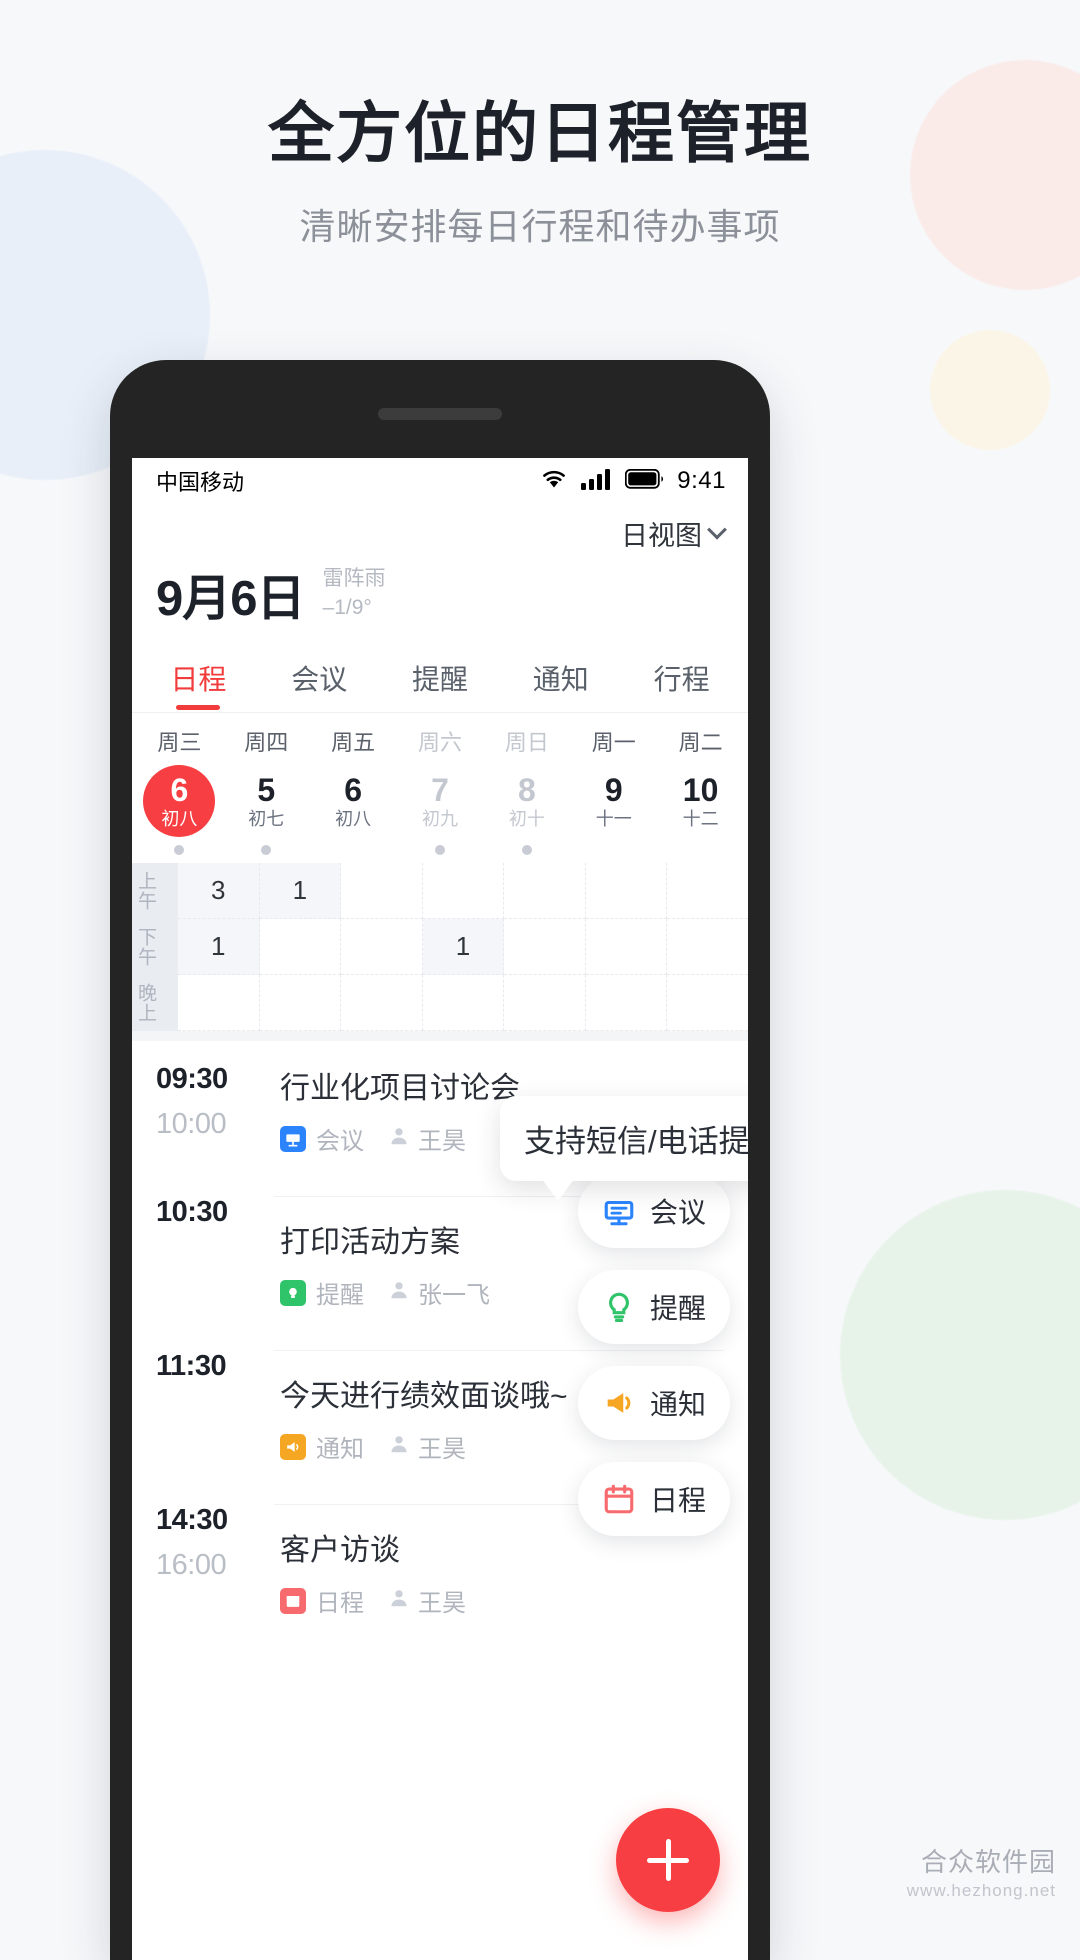 The image size is (1080, 1960). I want to click on week-day-5: 周一 9 十一, so click(613, 790).